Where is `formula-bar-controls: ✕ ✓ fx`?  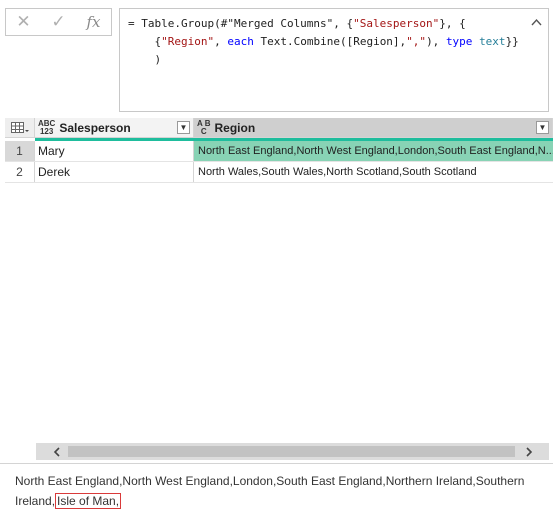 formula-bar-controls: ✕ ✓ fx is located at coordinates (58, 22).